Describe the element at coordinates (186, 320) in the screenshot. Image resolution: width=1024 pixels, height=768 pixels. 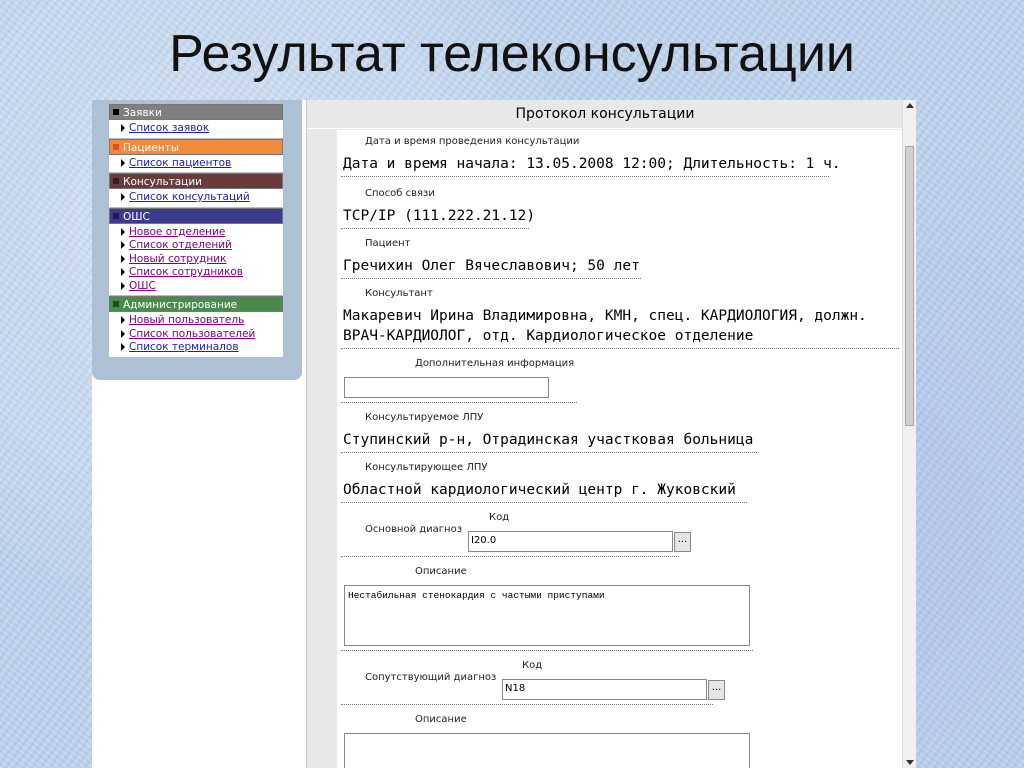
I see `menu-link: Новый пользователь` at that location.